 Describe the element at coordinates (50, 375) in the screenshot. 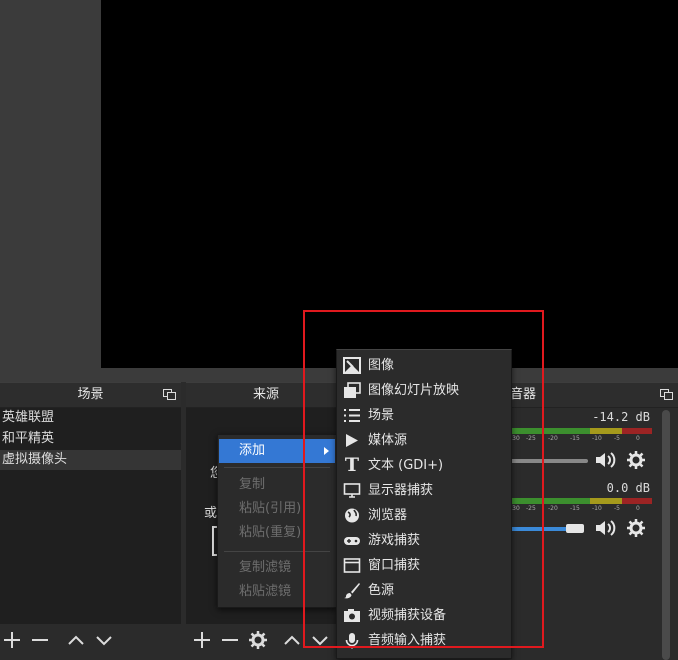

I see `dock-splitter-left` at that location.